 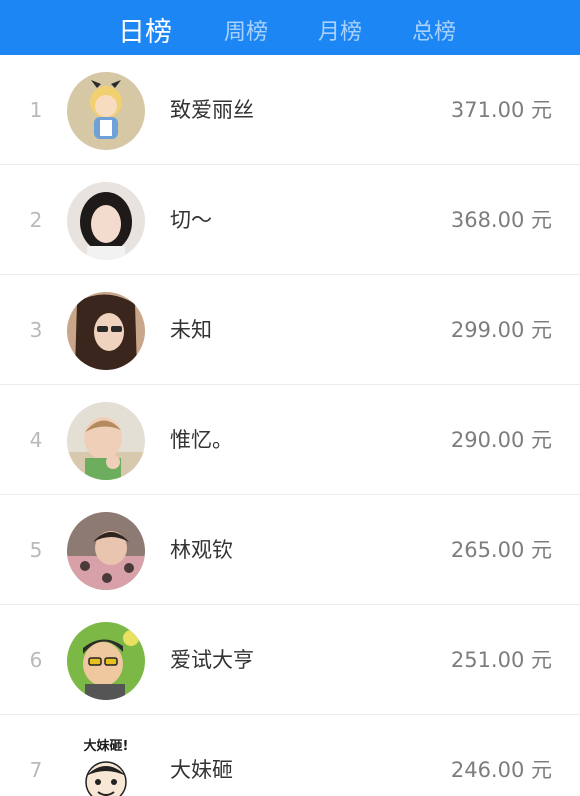 What do you see at coordinates (212, 110) in the screenshot?
I see `user-name: 致爱丽丝` at bounding box center [212, 110].